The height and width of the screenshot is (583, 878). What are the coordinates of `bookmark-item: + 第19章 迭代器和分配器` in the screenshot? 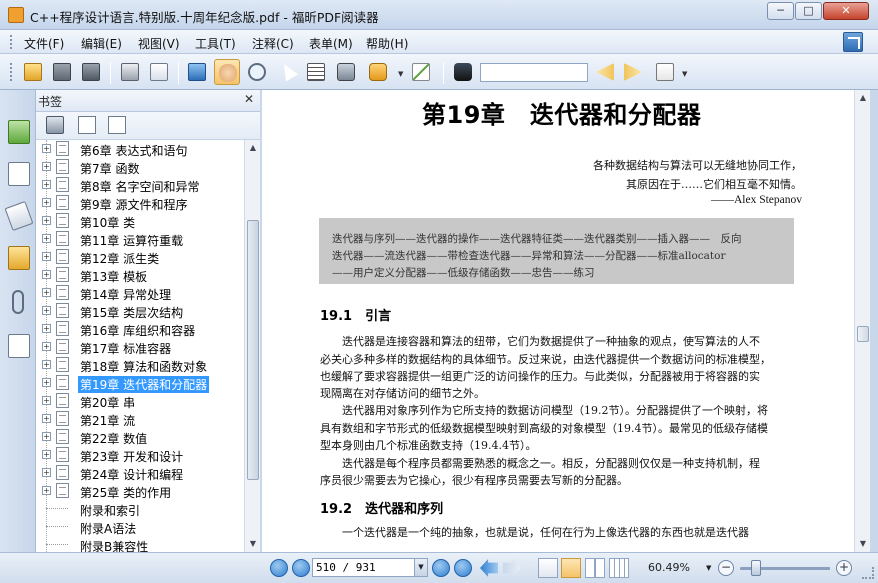 It's located at (140, 383).